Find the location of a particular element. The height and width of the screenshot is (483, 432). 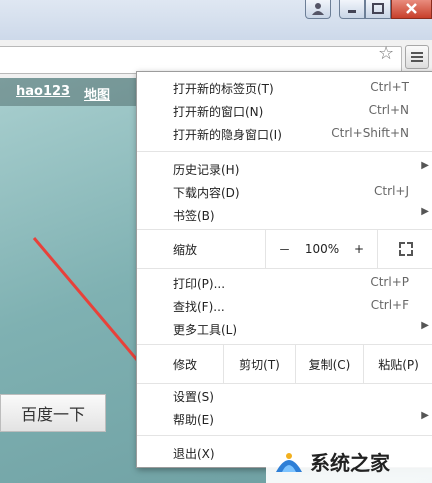

menu-item-downloads: 下载内容(D) Ctrl+J is located at coordinates (284, 192).